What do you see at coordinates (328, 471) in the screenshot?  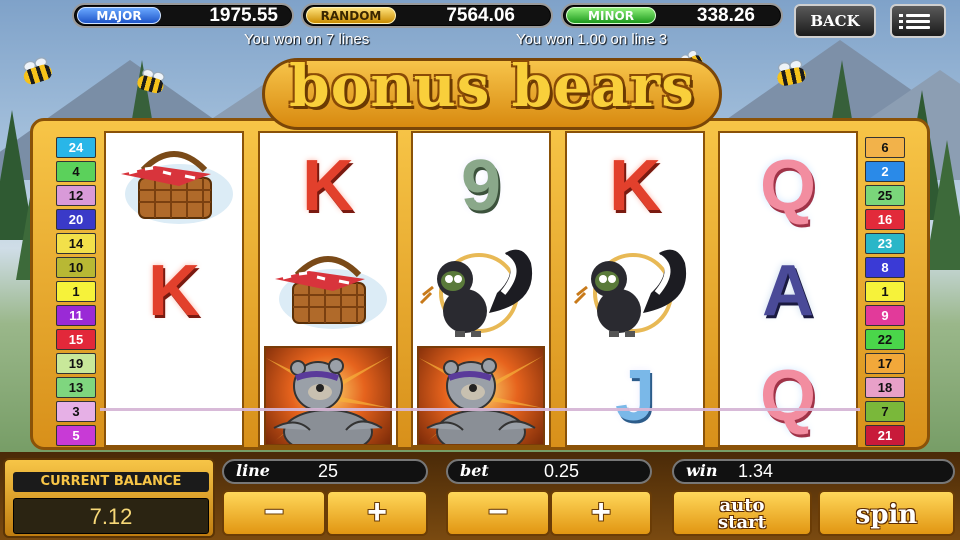 I see `lines-value: 25` at bounding box center [328, 471].